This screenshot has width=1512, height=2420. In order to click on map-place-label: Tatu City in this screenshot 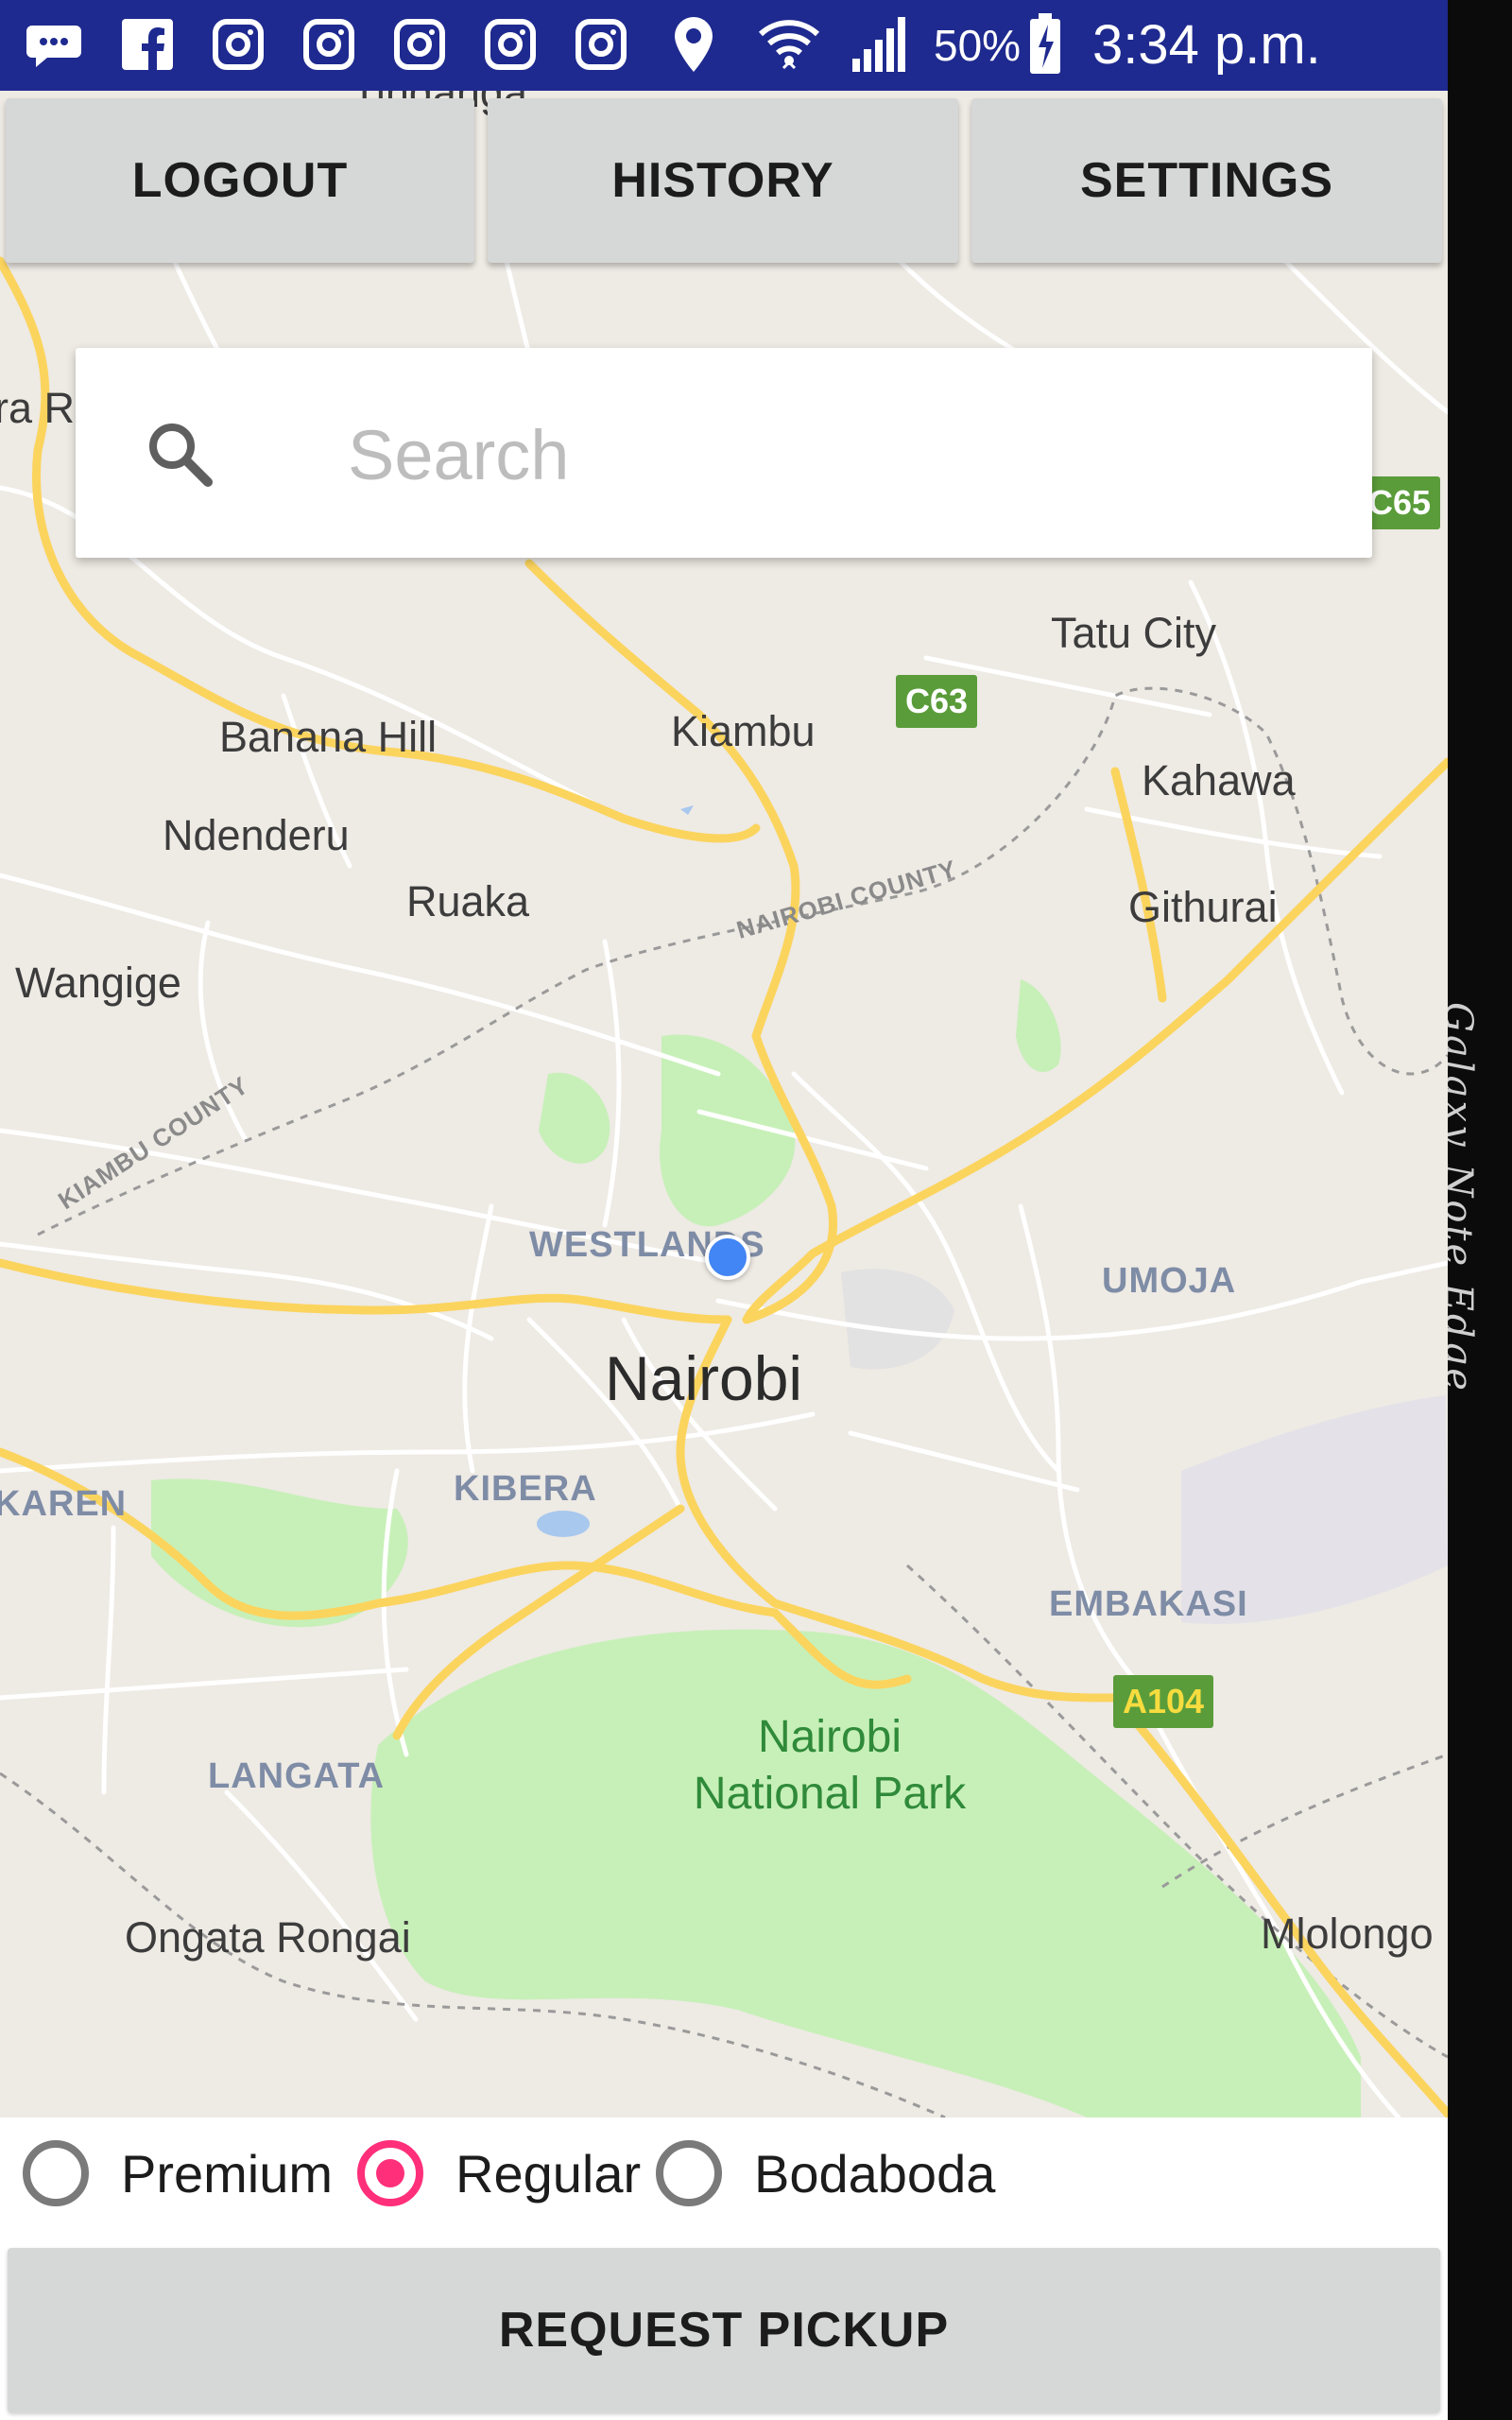, I will do `click(1134, 633)`.